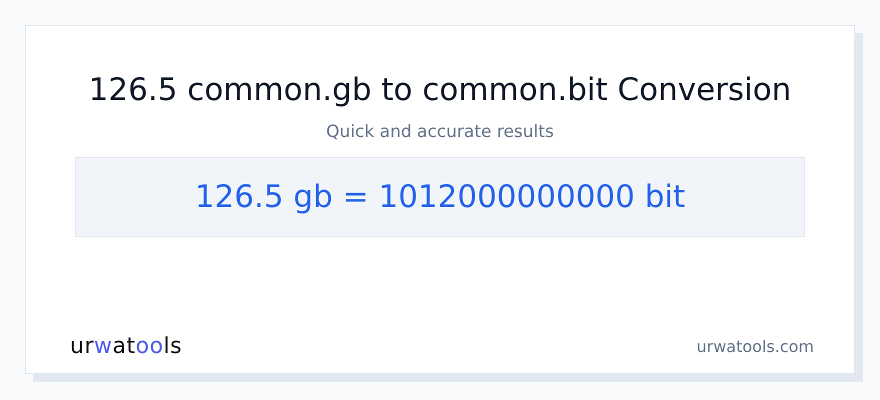 This screenshot has width=880, height=400. What do you see at coordinates (126, 346) in the screenshot?
I see `logo: urwatools` at bounding box center [126, 346].